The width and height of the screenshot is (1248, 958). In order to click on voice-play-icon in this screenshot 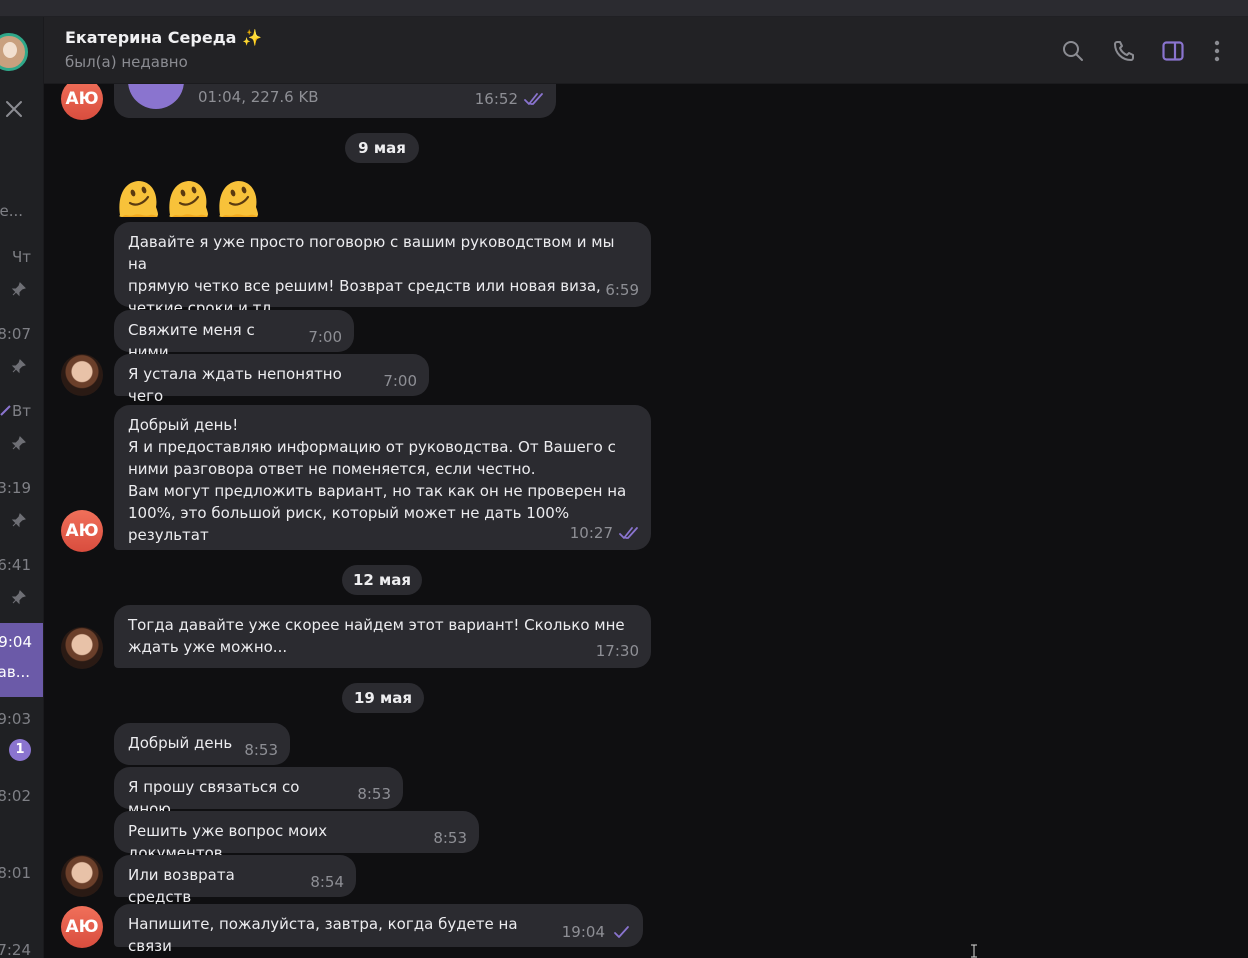, I will do `click(156, 96)`.